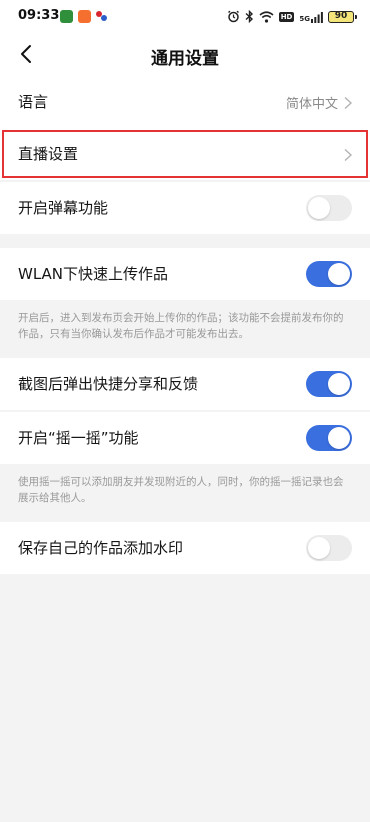 This screenshot has width=370, height=822. Describe the element at coordinates (311, 17) in the screenshot. I see `signal-icon: 5G` at that location.